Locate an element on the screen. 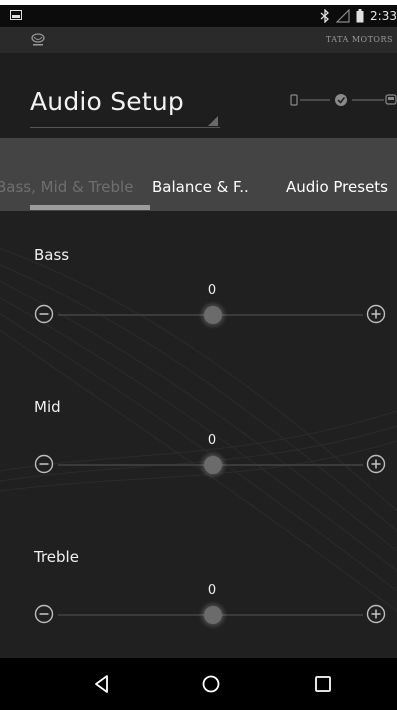 The height and width of the screenshot is (710, 397). status-right: 2:33 is located at coordinates (358, 16).